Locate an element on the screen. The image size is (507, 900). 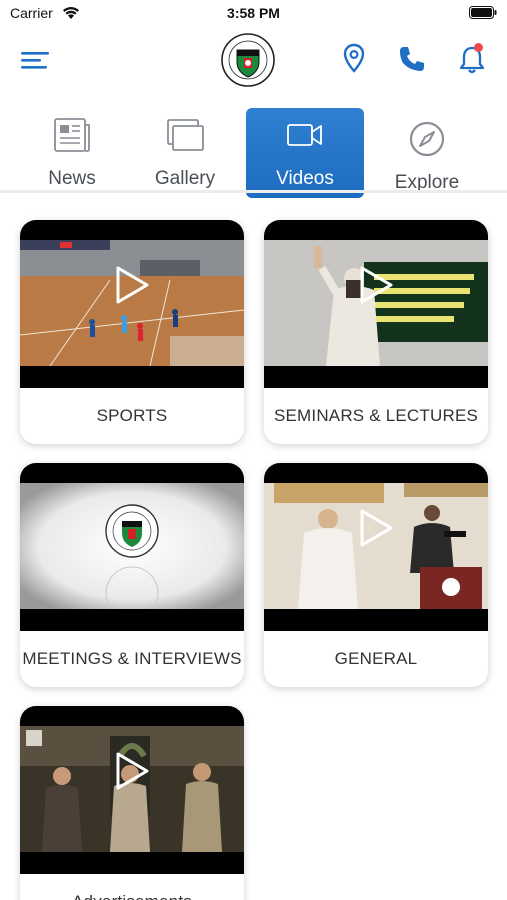
tabs-divider is located at coordinates (253, 191).